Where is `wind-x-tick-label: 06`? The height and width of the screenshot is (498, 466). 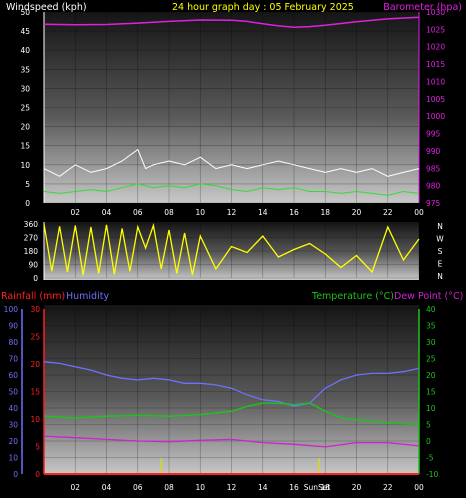 wind-x-tick-label: 06 is located at coordinates (138, 212).